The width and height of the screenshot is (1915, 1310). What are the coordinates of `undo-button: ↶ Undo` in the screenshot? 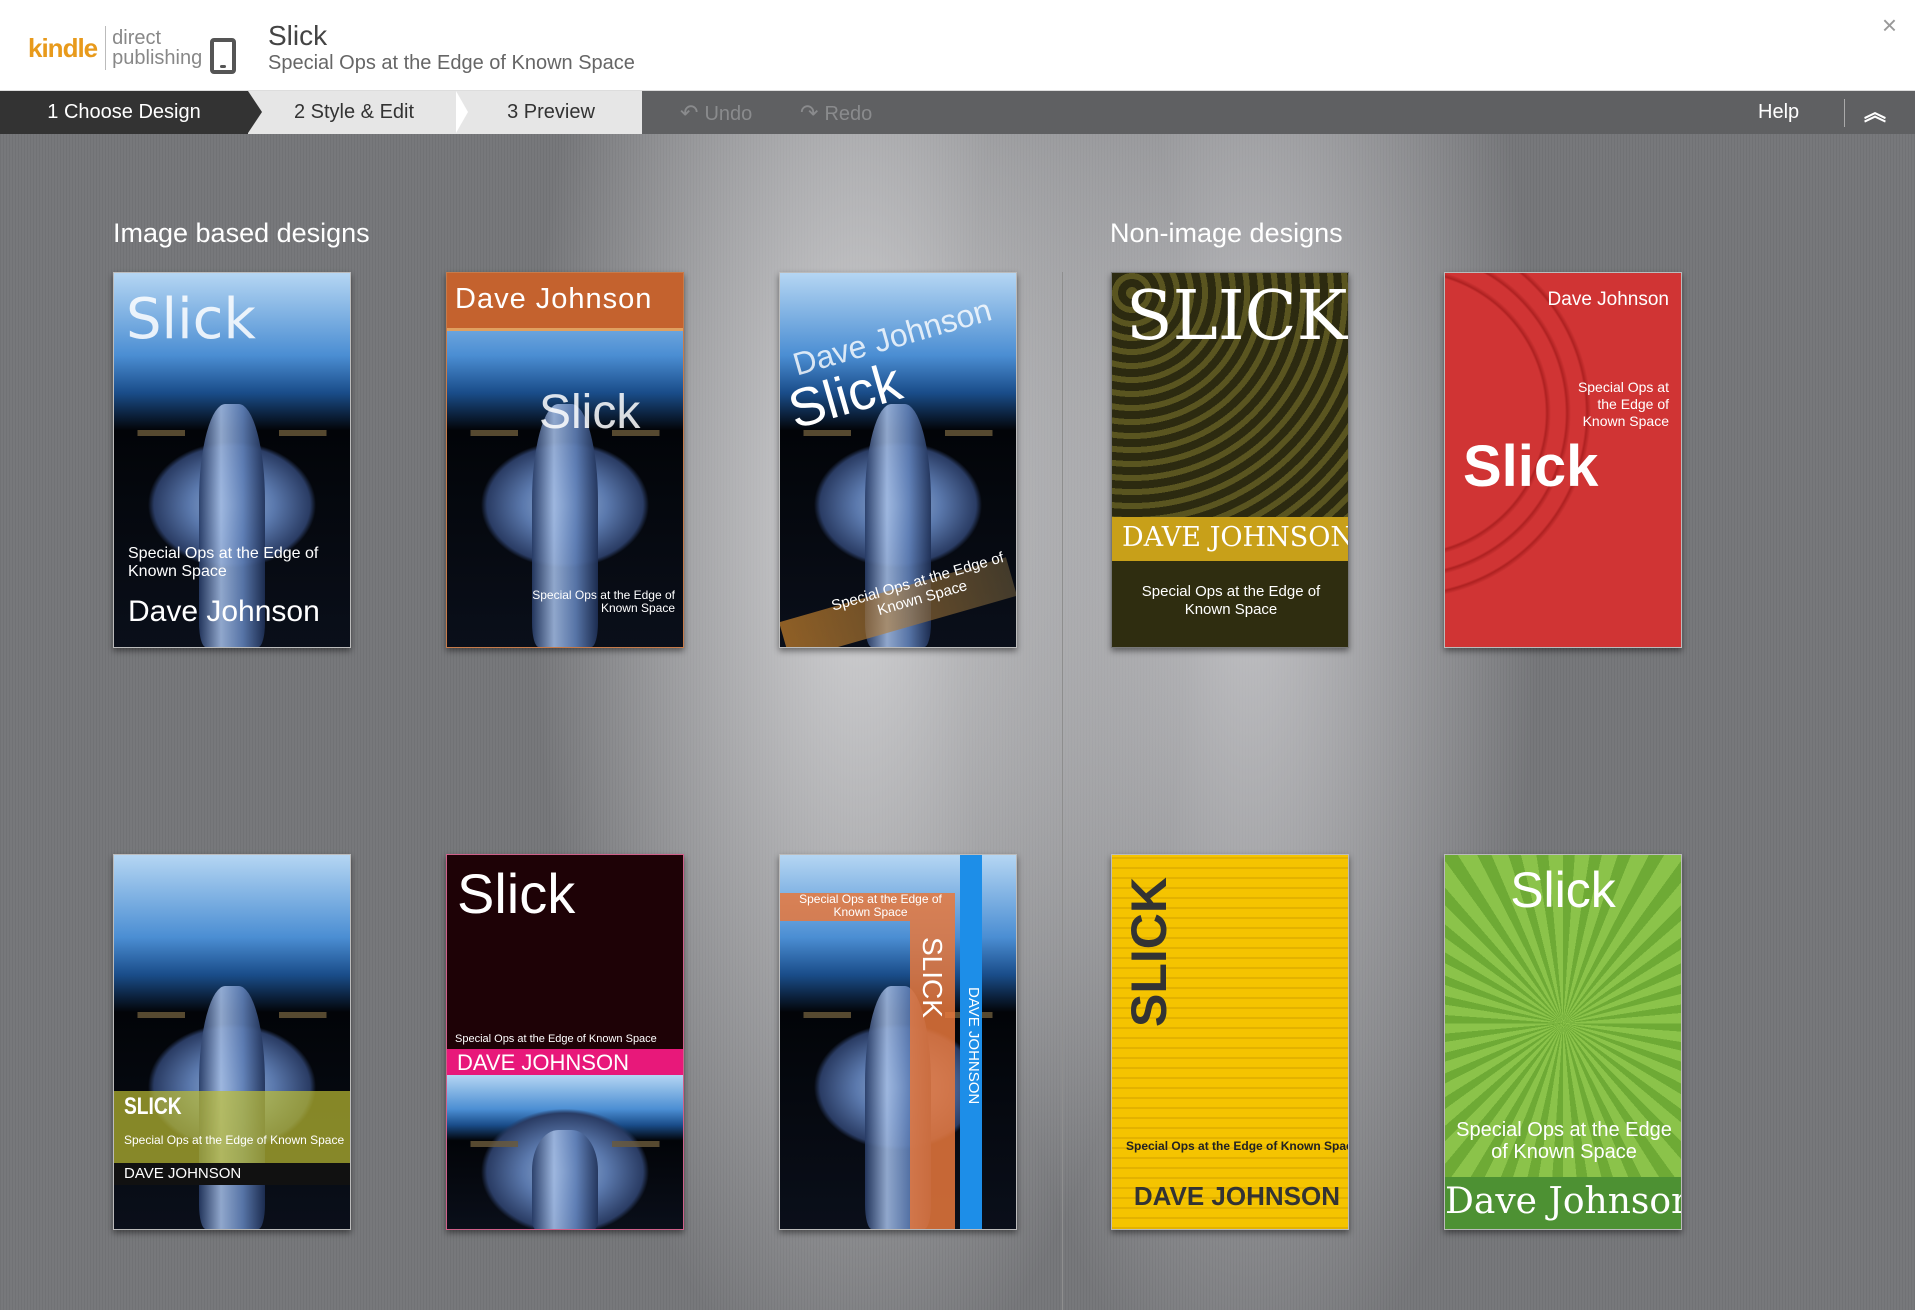 It's located at (716, 112).